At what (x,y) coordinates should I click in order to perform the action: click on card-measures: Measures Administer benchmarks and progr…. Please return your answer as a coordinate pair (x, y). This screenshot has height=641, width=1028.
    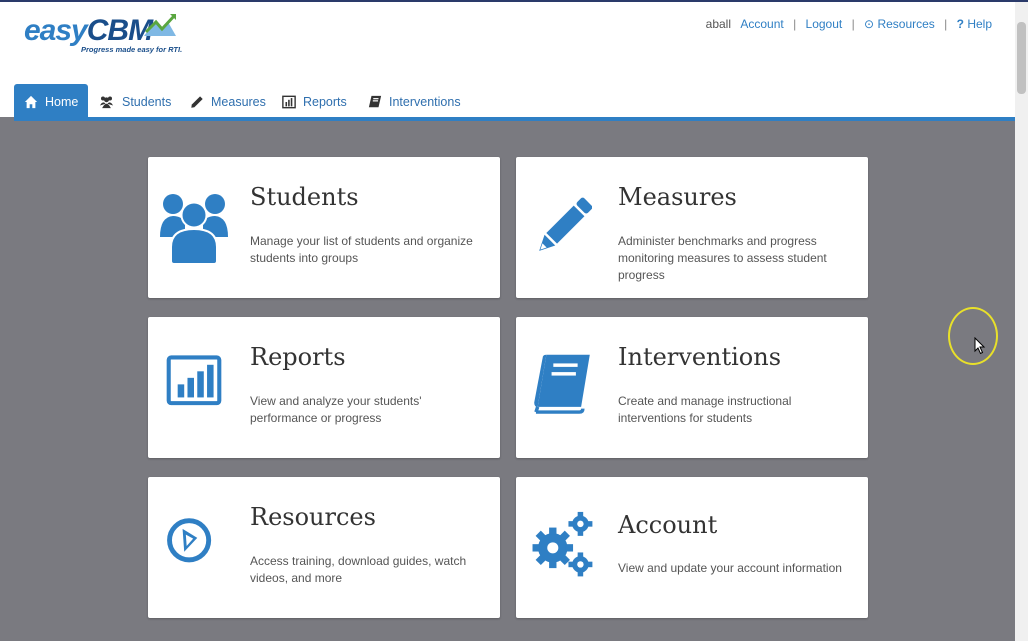
    Looking at the image, I should click on (692, 227).